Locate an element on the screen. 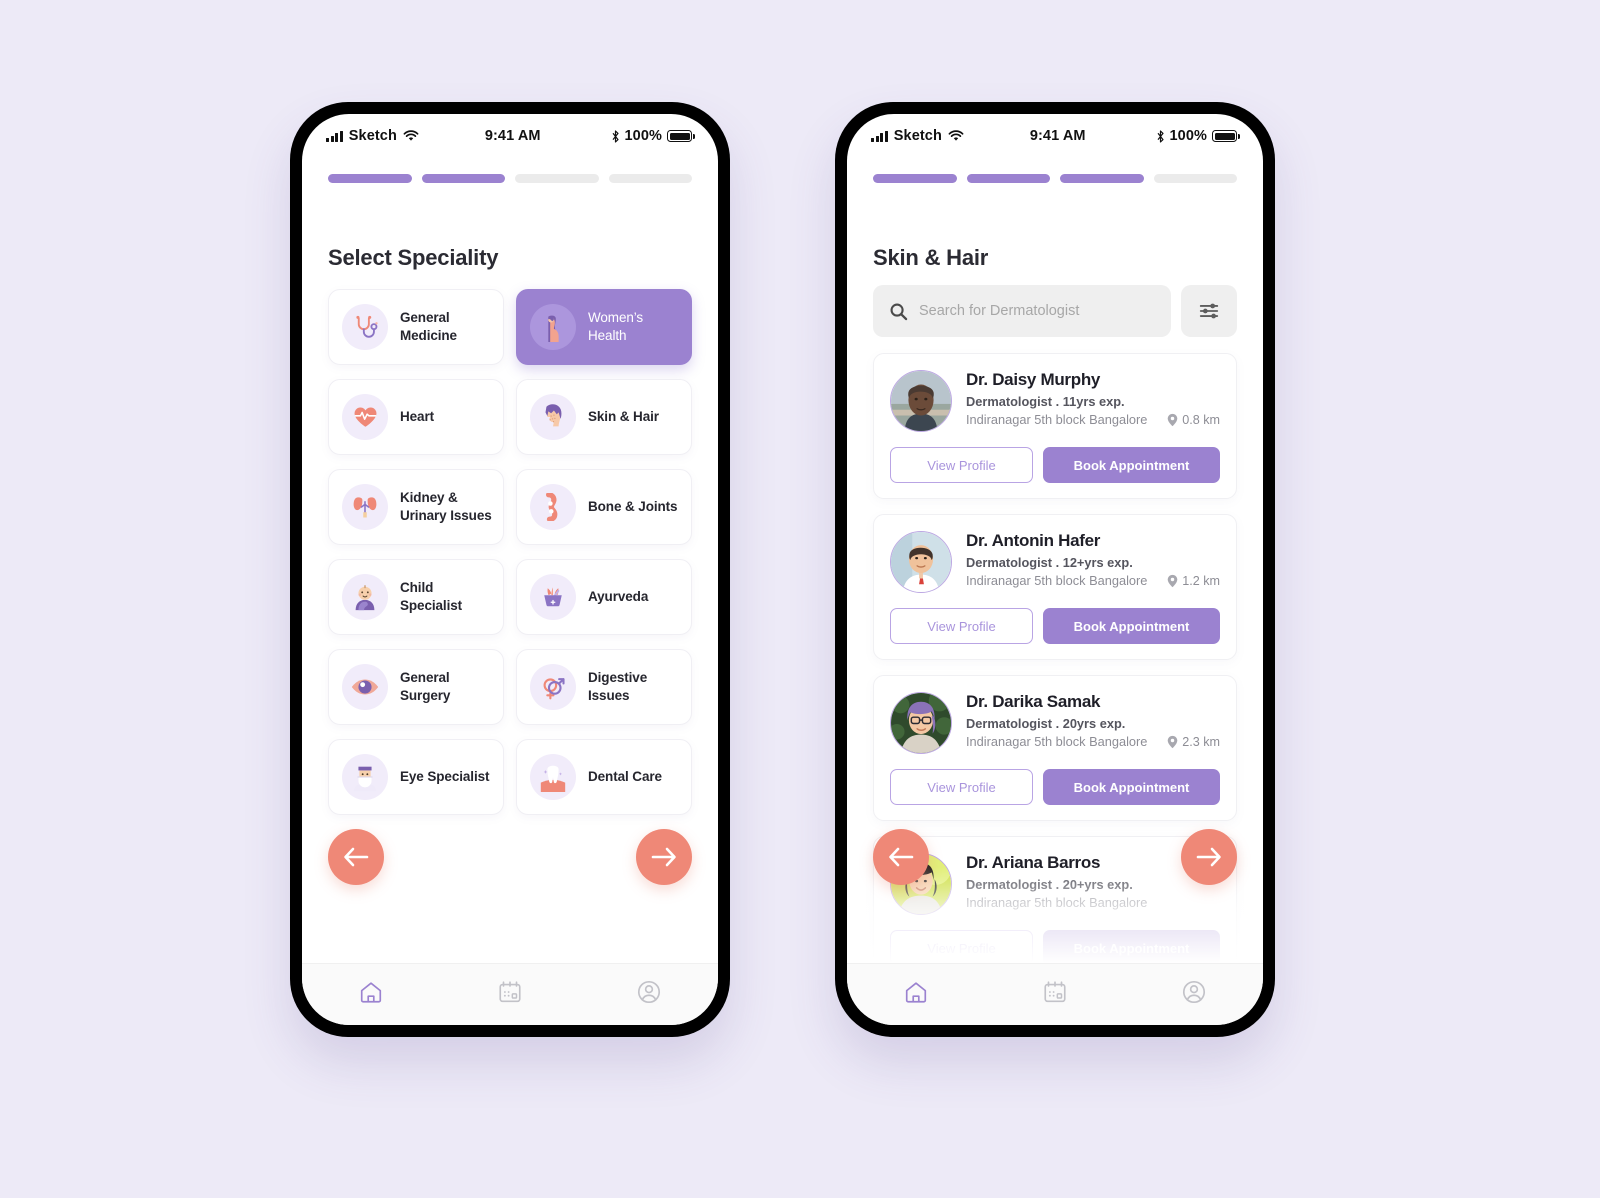  knee-joint-icon is located at coordinates (553, 507).